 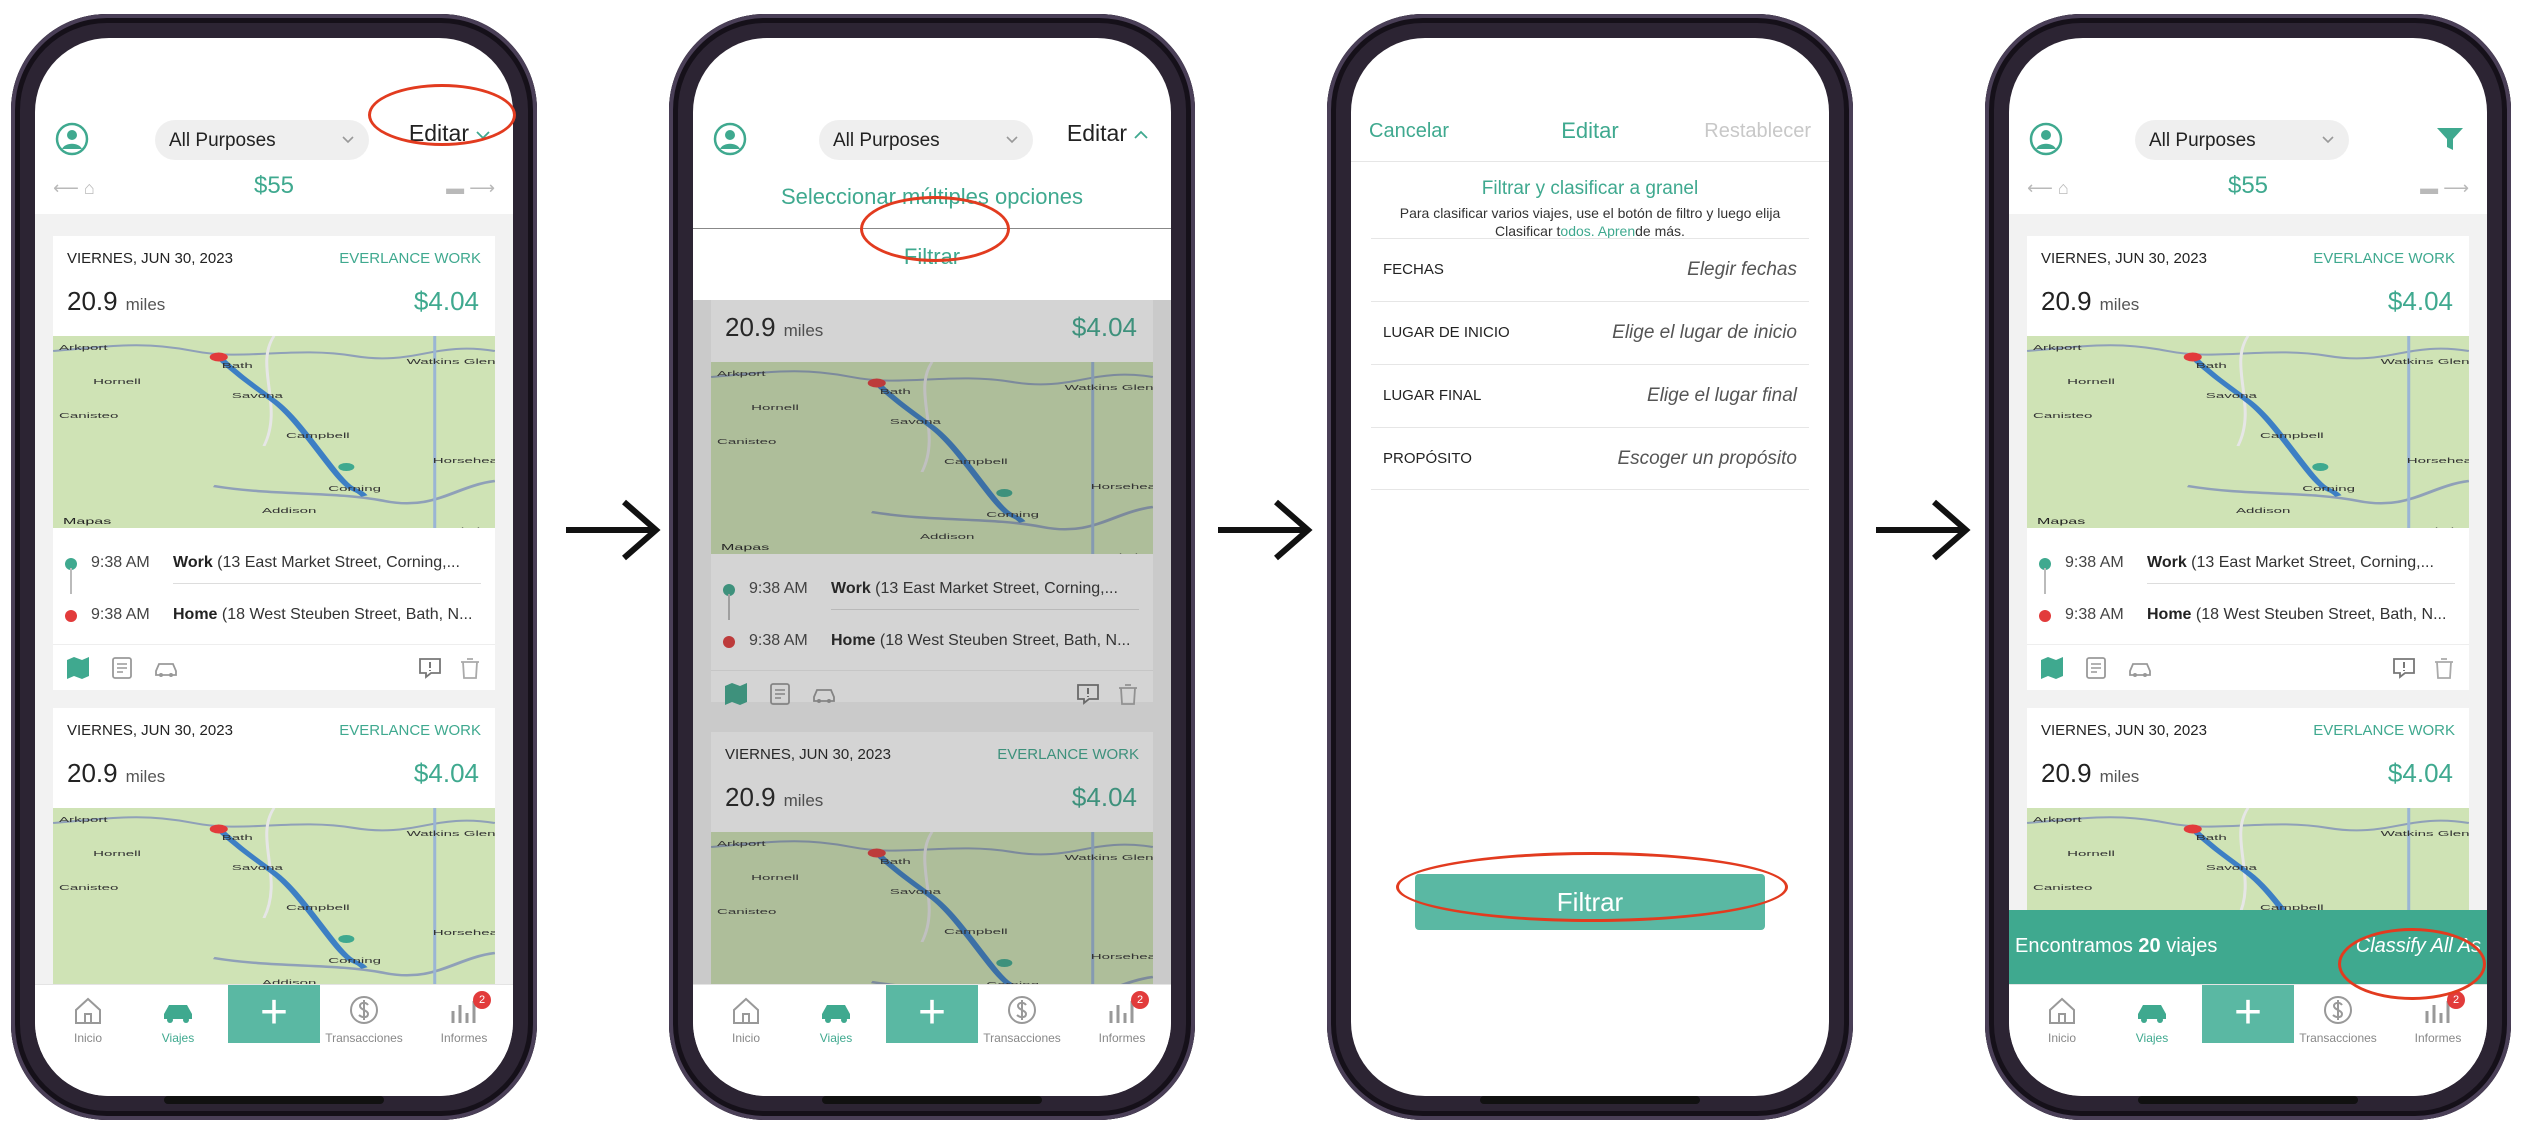 I want to click on map-label: Savona, so click(x=258, y=395).